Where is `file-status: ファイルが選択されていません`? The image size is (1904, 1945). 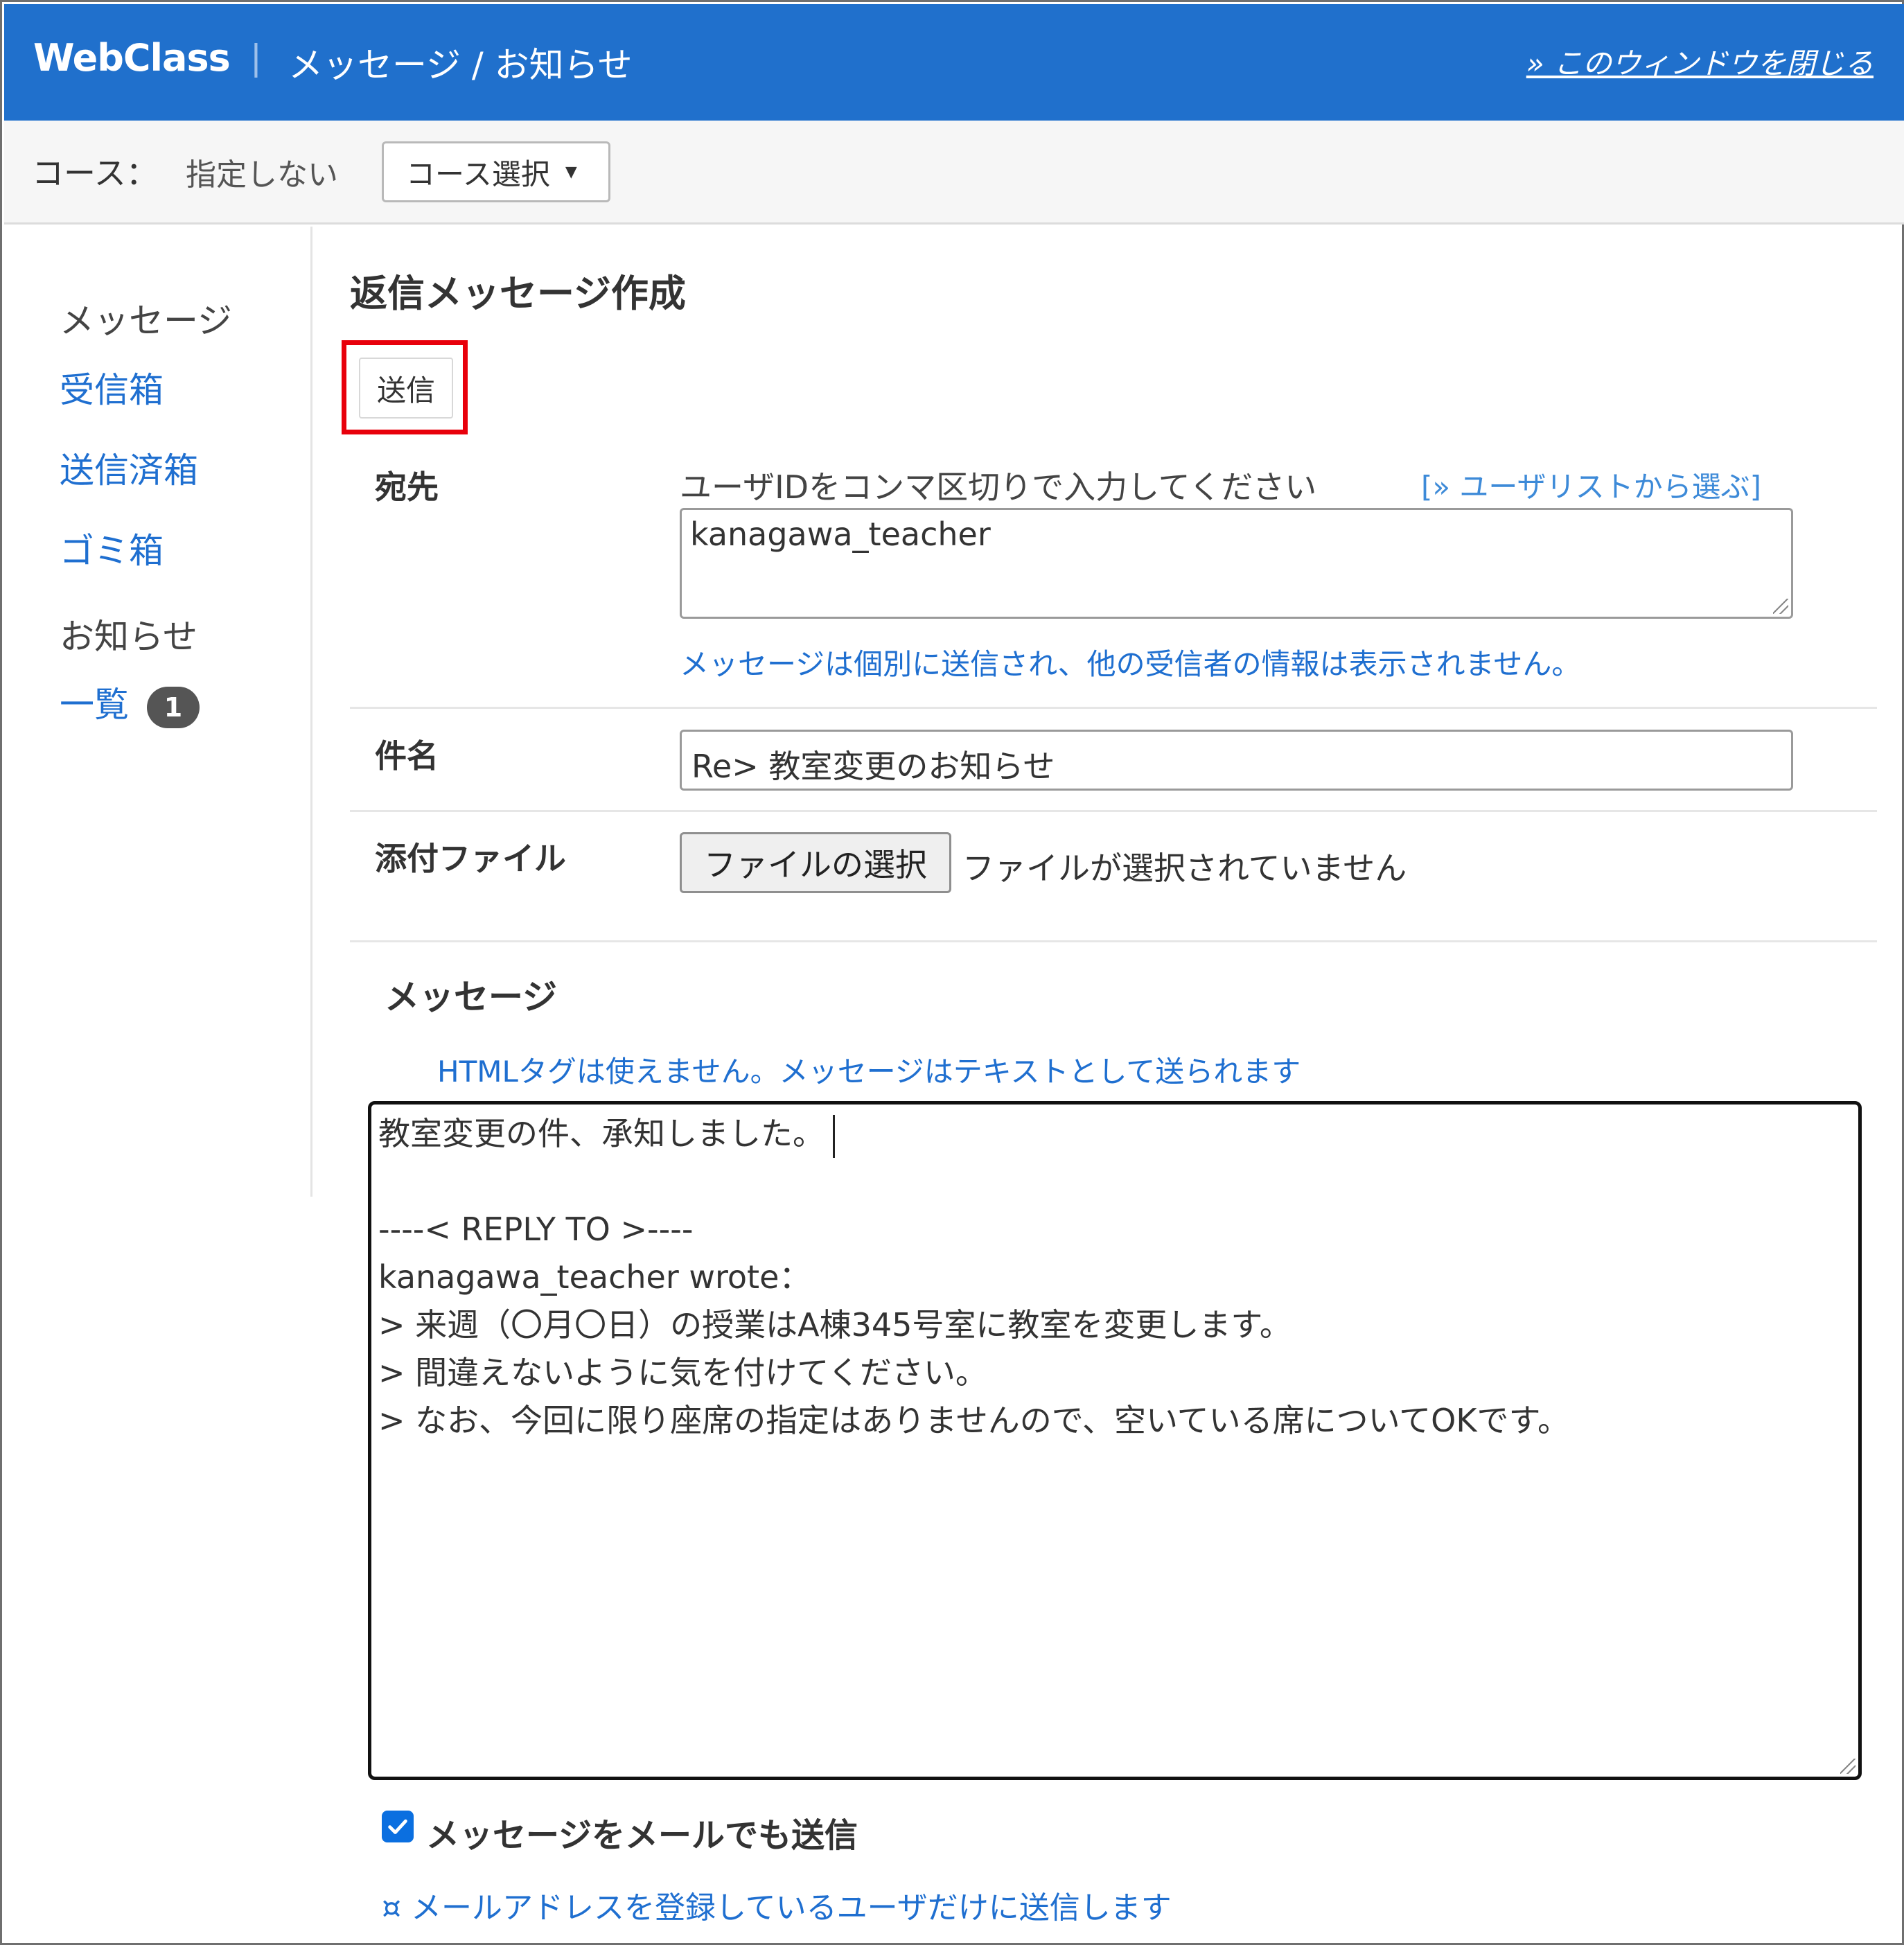 file-status: ファイルが選択されていません is located at coordinates (1184, 868).